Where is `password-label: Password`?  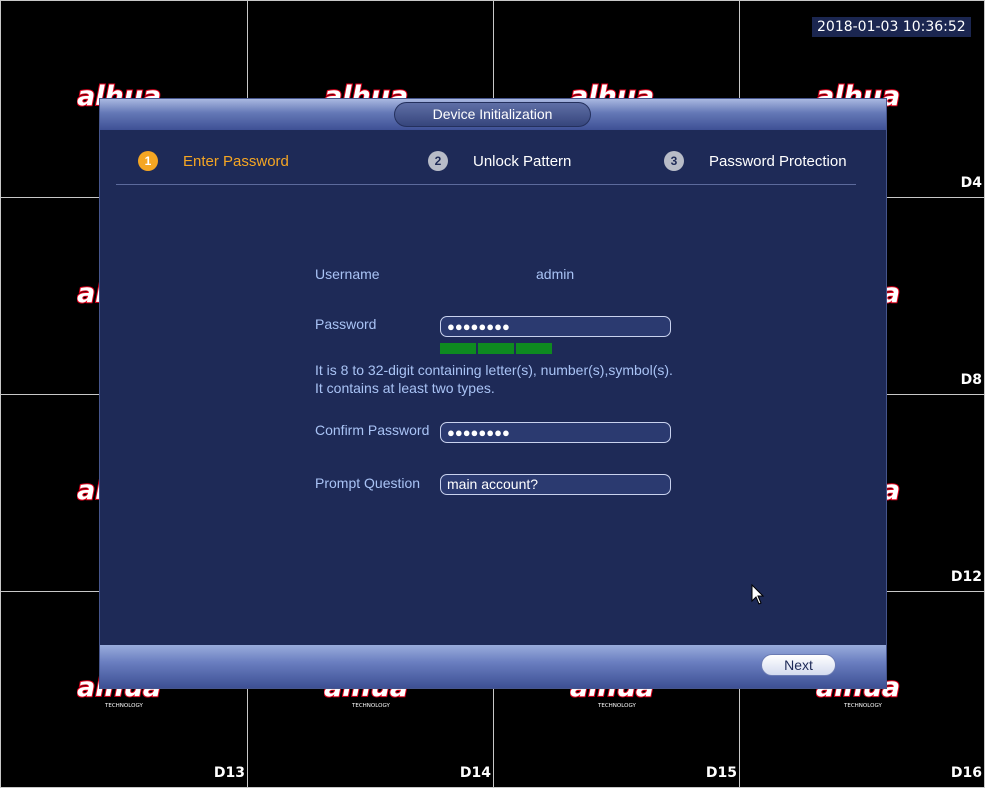 password-label: Password is located at coordinates (346, 324).